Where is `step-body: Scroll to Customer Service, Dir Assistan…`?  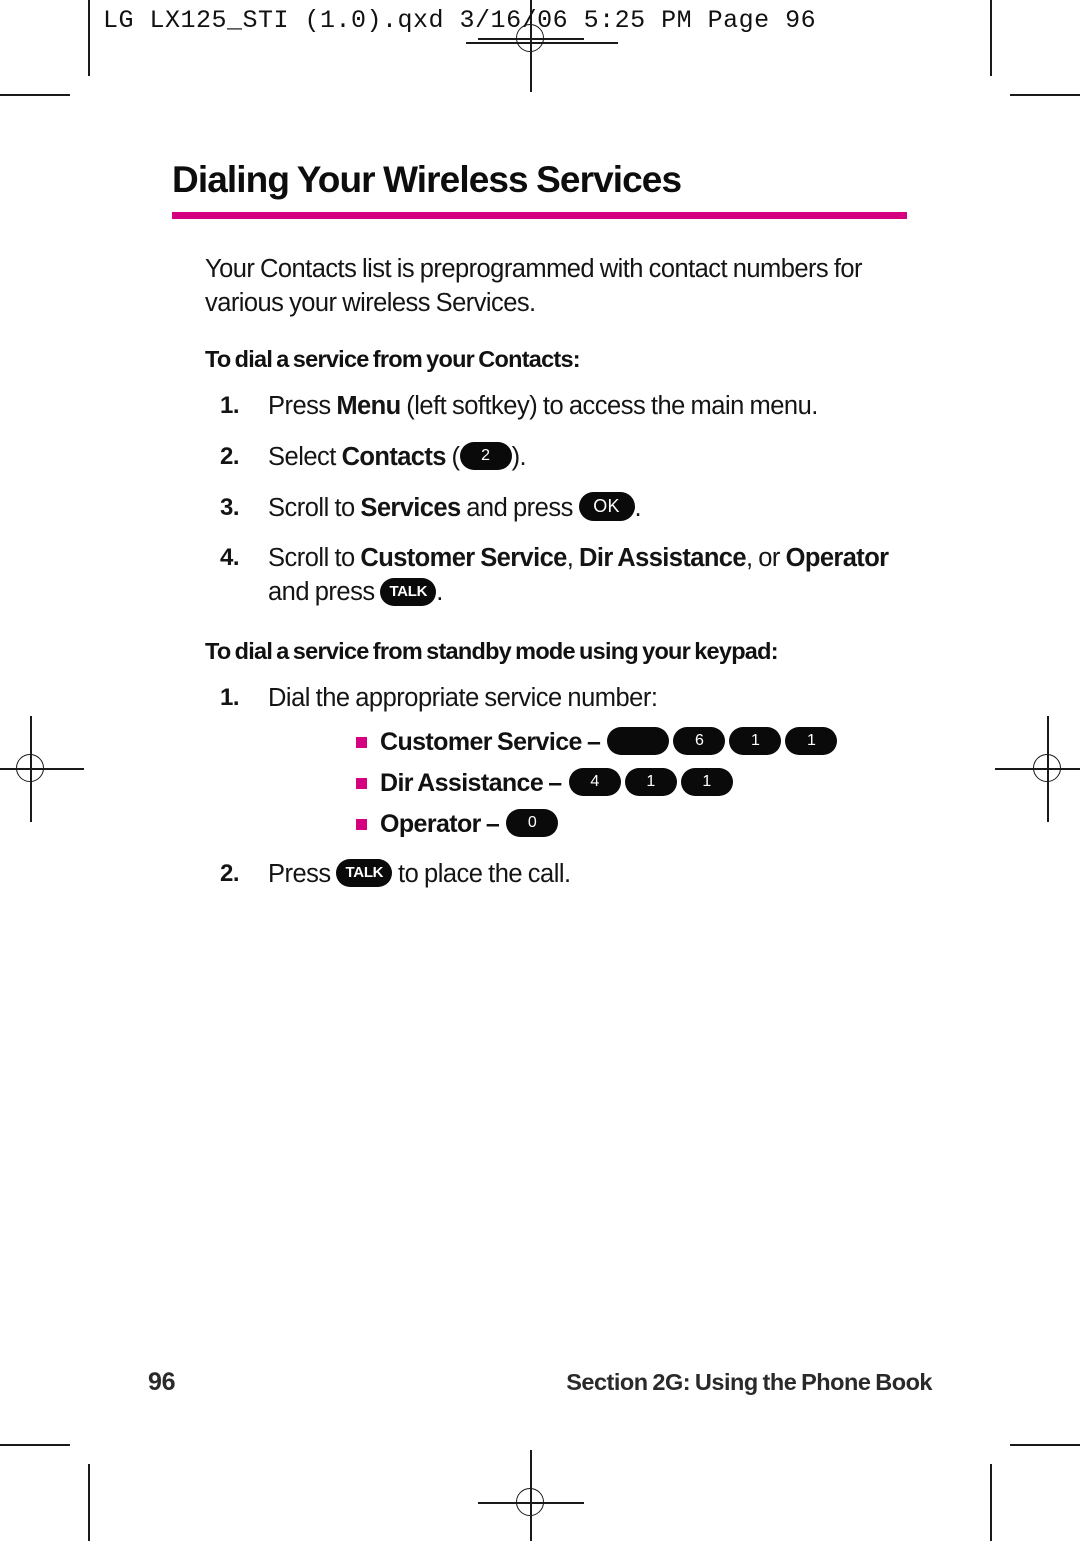 step-body: Scroll to Customer Service, Dir Assistan… is located at coordinates (578, 575).